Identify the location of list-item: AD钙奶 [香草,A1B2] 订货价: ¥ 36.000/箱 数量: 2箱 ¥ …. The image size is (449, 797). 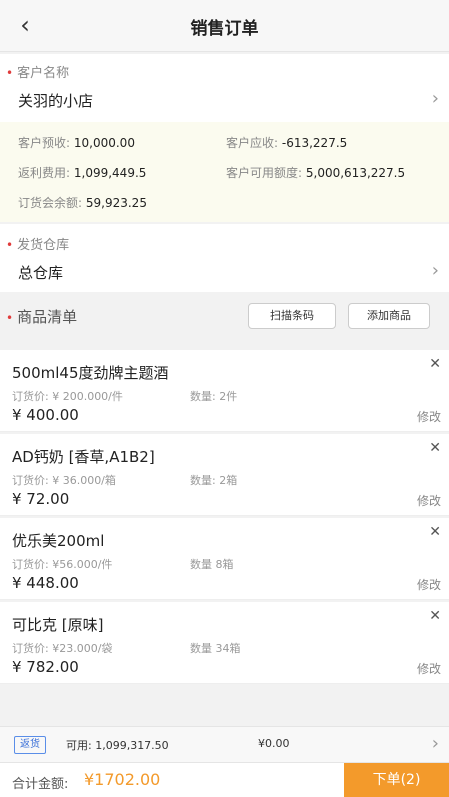
(224, 475).